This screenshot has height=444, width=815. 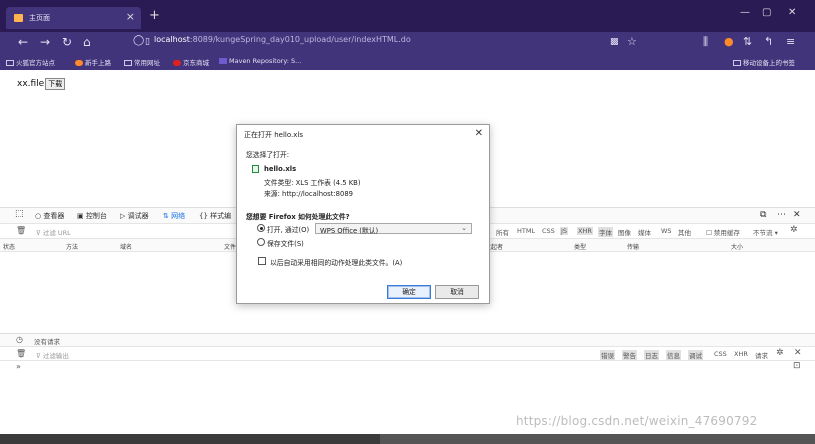 I want to click on bookmark-item: 常用网址, so click(x=142, y=62).